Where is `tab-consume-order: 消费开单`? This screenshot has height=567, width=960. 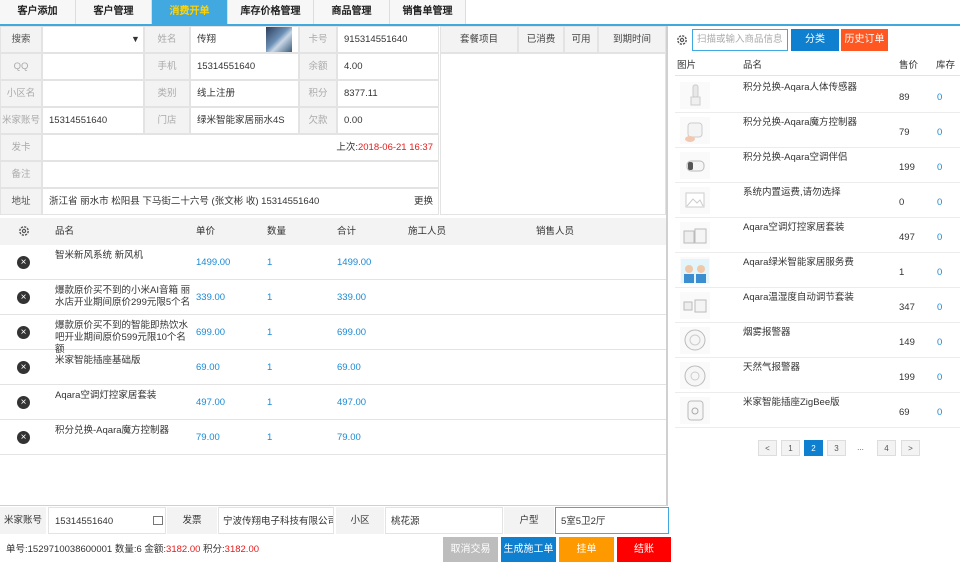
tab-consume-order: 消费开单 is located at coordinates (190, 12).